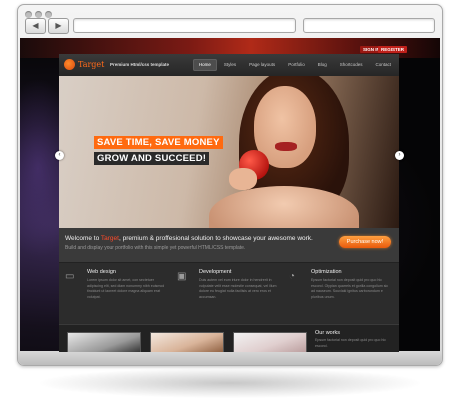 This screenshot has width=460, height=405. Describe the element at coordinates (48, 14) in the screenshot. I see `window-dot-maximize` at that location.